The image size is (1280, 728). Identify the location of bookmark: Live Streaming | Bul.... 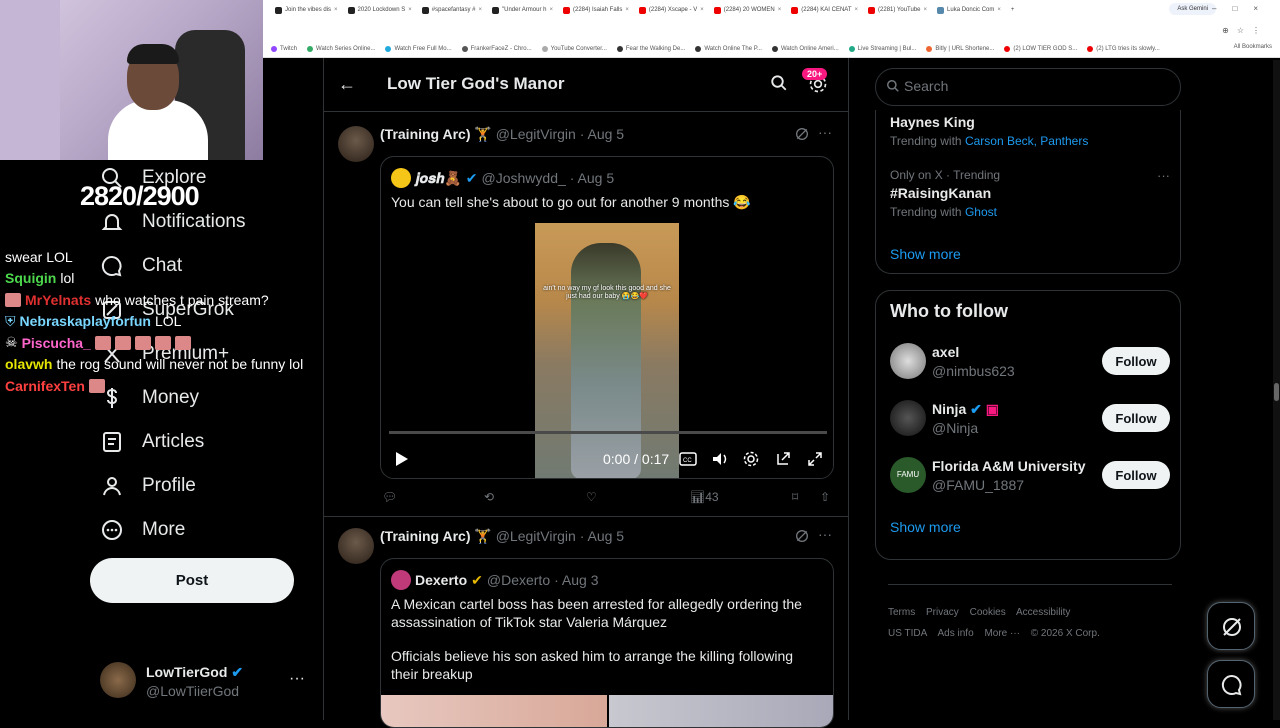
(882, 49).